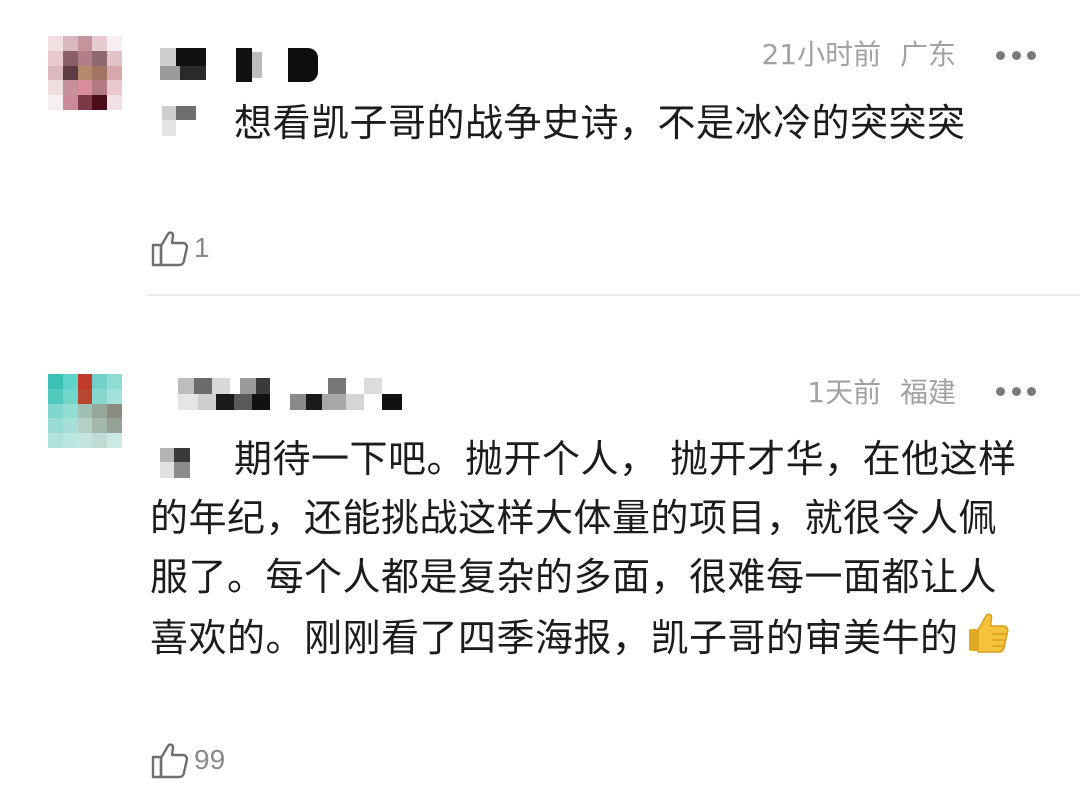 The height and width of the screenshot is (798, 1080). I want to click on thumbs-up-emoji, so click(988, 633).